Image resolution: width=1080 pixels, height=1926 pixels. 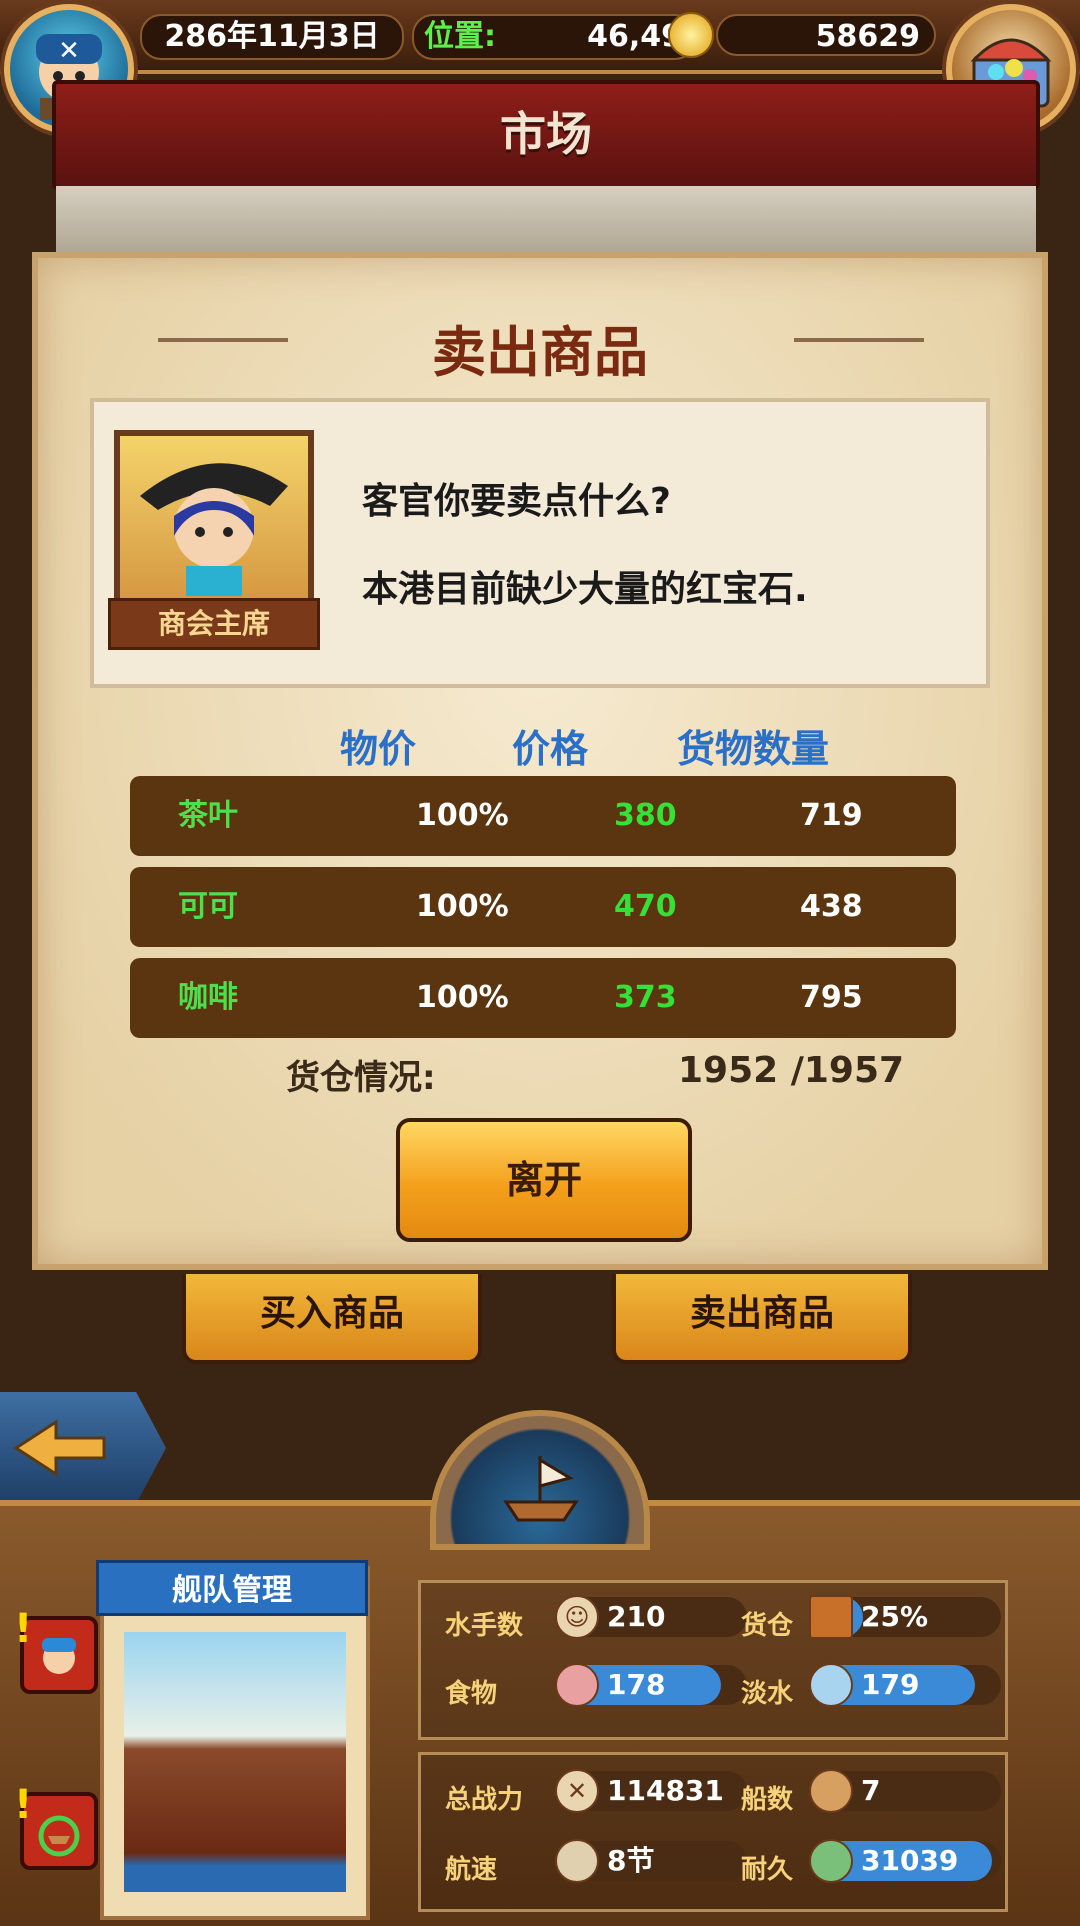 What do you see at coordinates (636, 1684) in the screenshot?
I see `stat-value: 178` at bounding box center [636, 1684].